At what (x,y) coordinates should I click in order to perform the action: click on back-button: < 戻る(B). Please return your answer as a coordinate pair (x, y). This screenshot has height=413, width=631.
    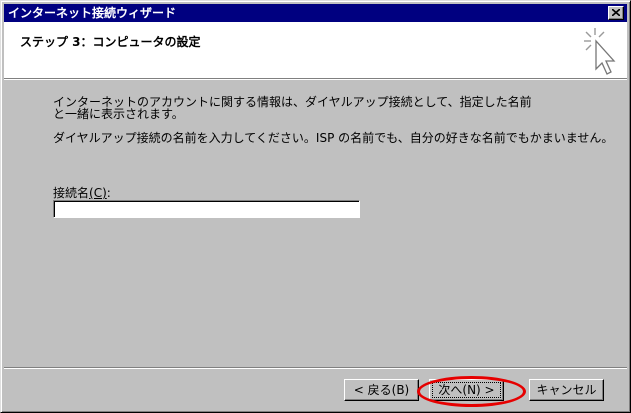
    Looking at the image, I should click on (381, 390).